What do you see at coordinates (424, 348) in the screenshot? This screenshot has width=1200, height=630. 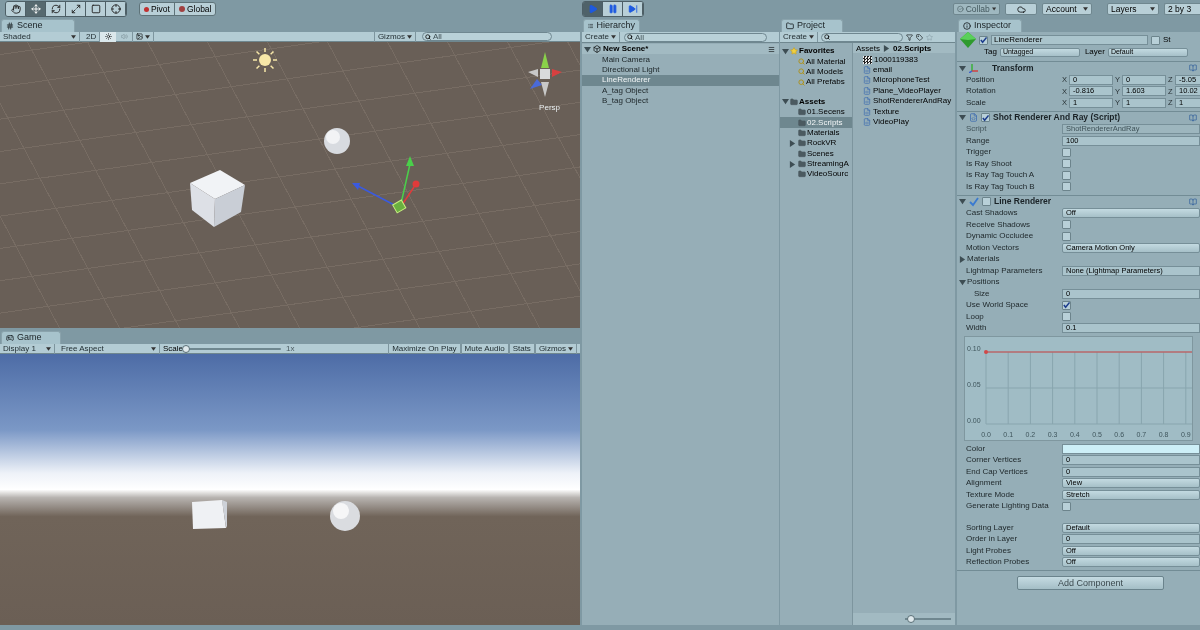 I see `game-toolbar-button: Maximize On Play` at bounding box center [424, 348].